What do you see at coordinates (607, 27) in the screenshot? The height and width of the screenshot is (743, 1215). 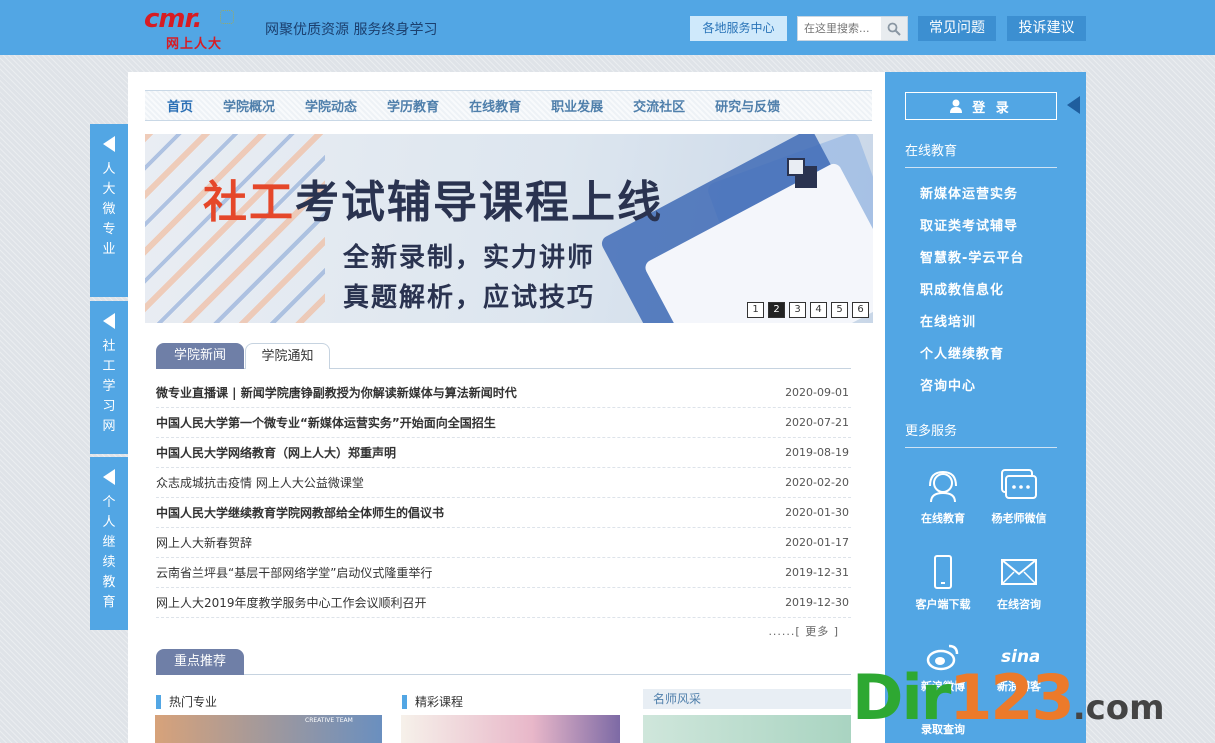 I see `top-bar: cmr. 网上人大 网聚优质资源 服务终身学习 各地服务中心 常见问题 投诉建议` at bounding box center [607, 27].